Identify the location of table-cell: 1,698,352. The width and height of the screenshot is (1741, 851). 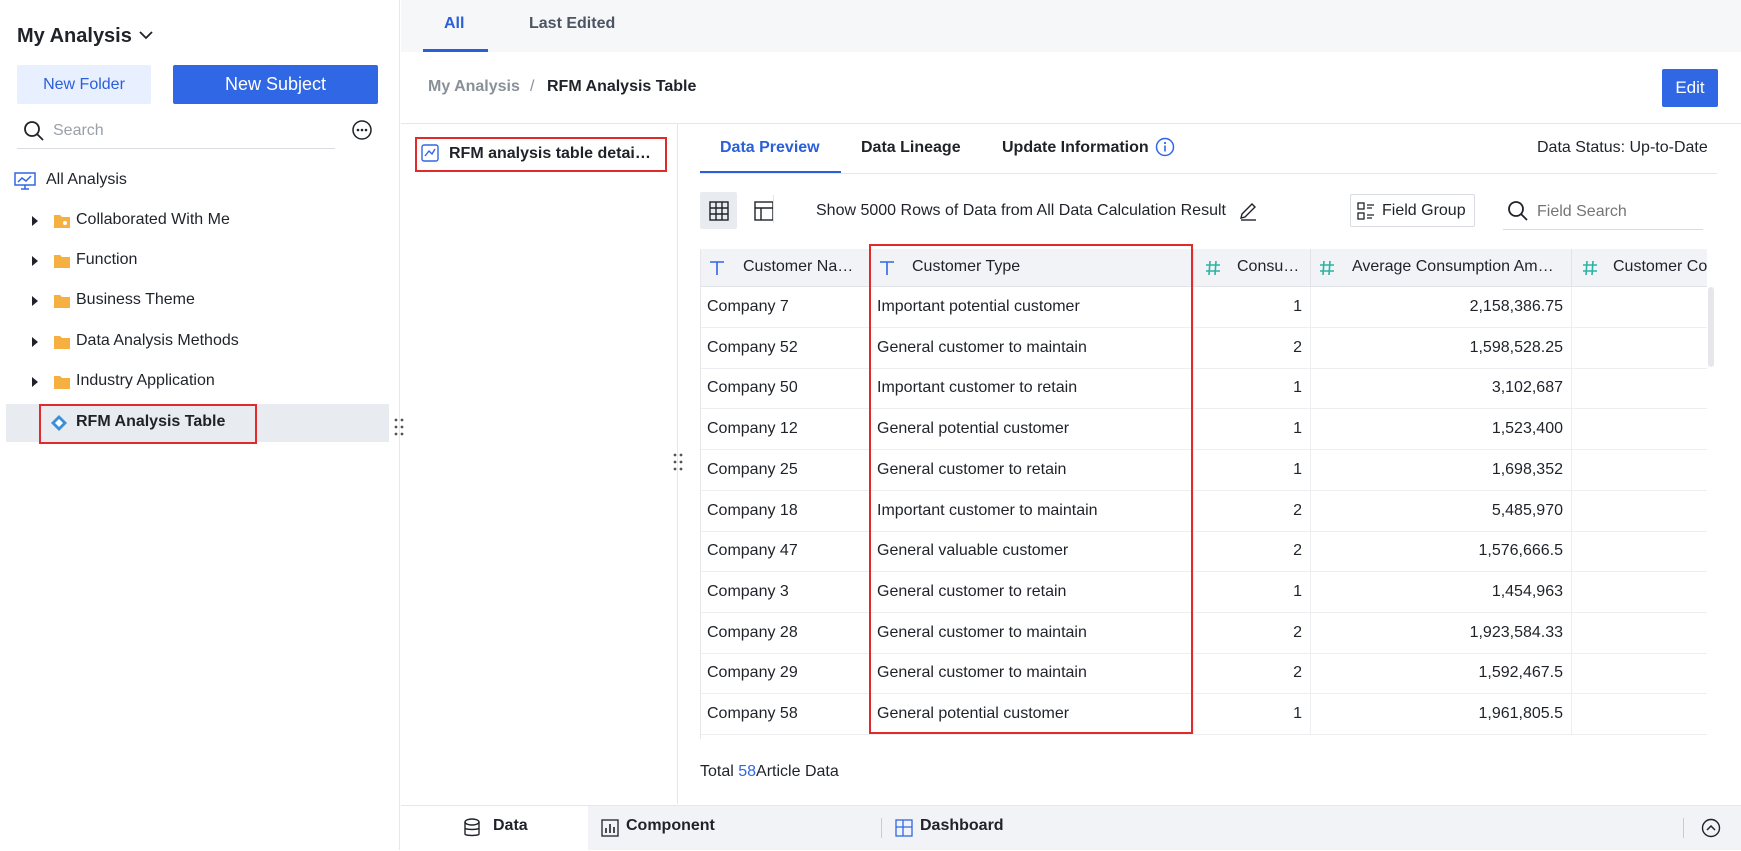
(1441, 470).